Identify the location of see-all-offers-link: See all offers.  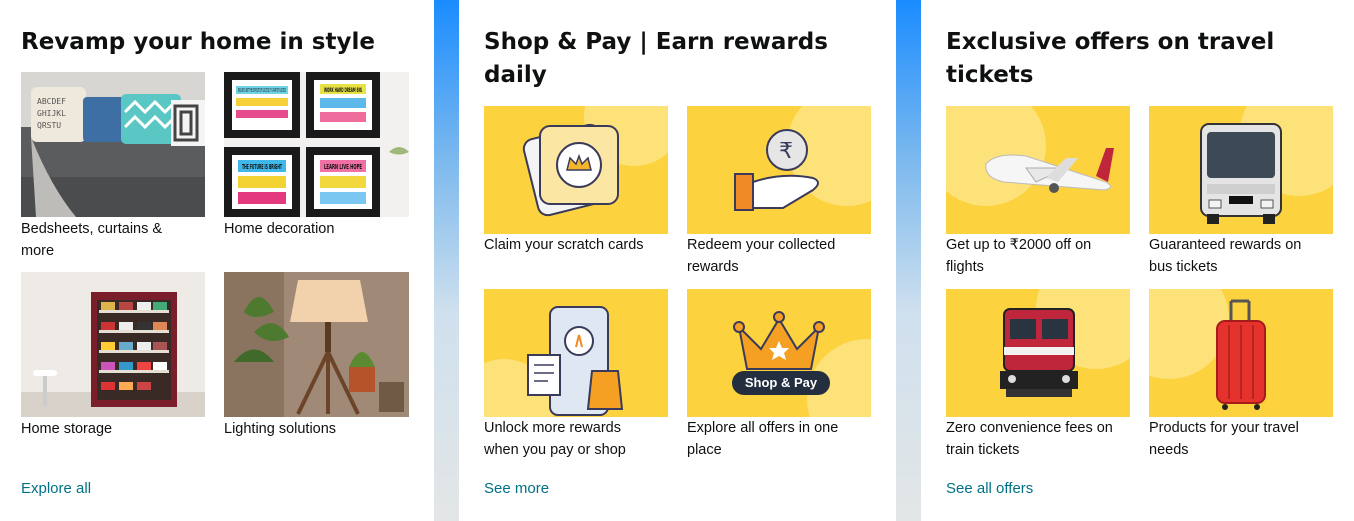
(989, 489).